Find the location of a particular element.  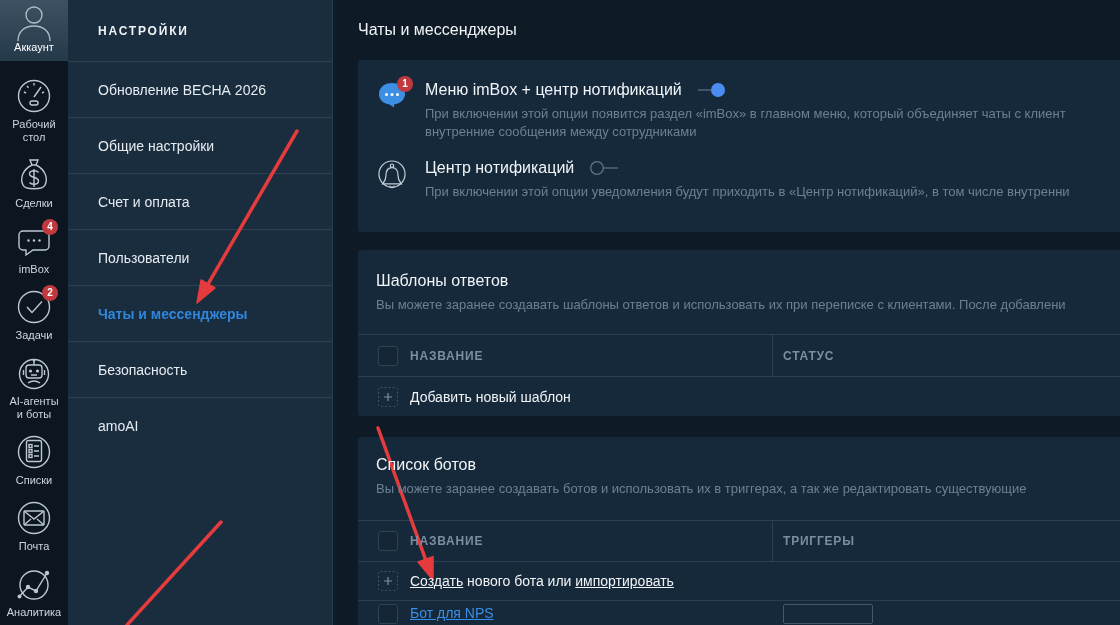

add-bot-text: Создать нового бота или импортировать is located at coordinates (542, 581).